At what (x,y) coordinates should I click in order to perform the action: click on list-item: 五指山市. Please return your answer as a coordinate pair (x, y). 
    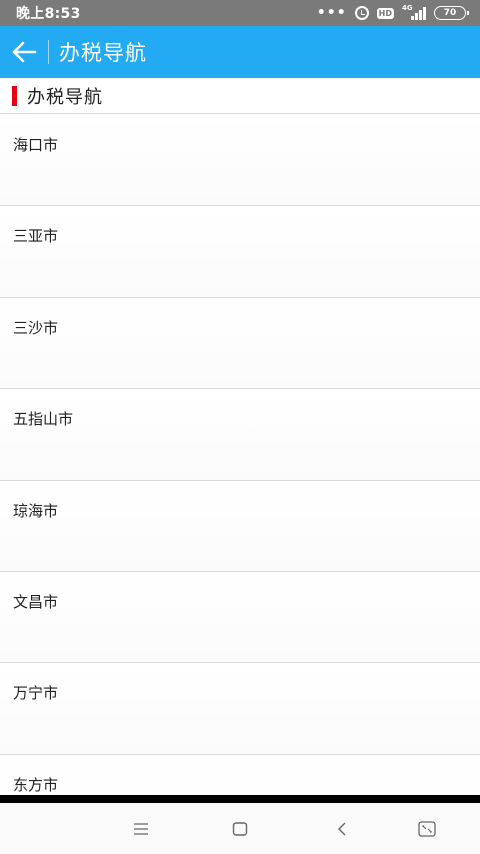
    Looking at the image, I should click on (240, 435).